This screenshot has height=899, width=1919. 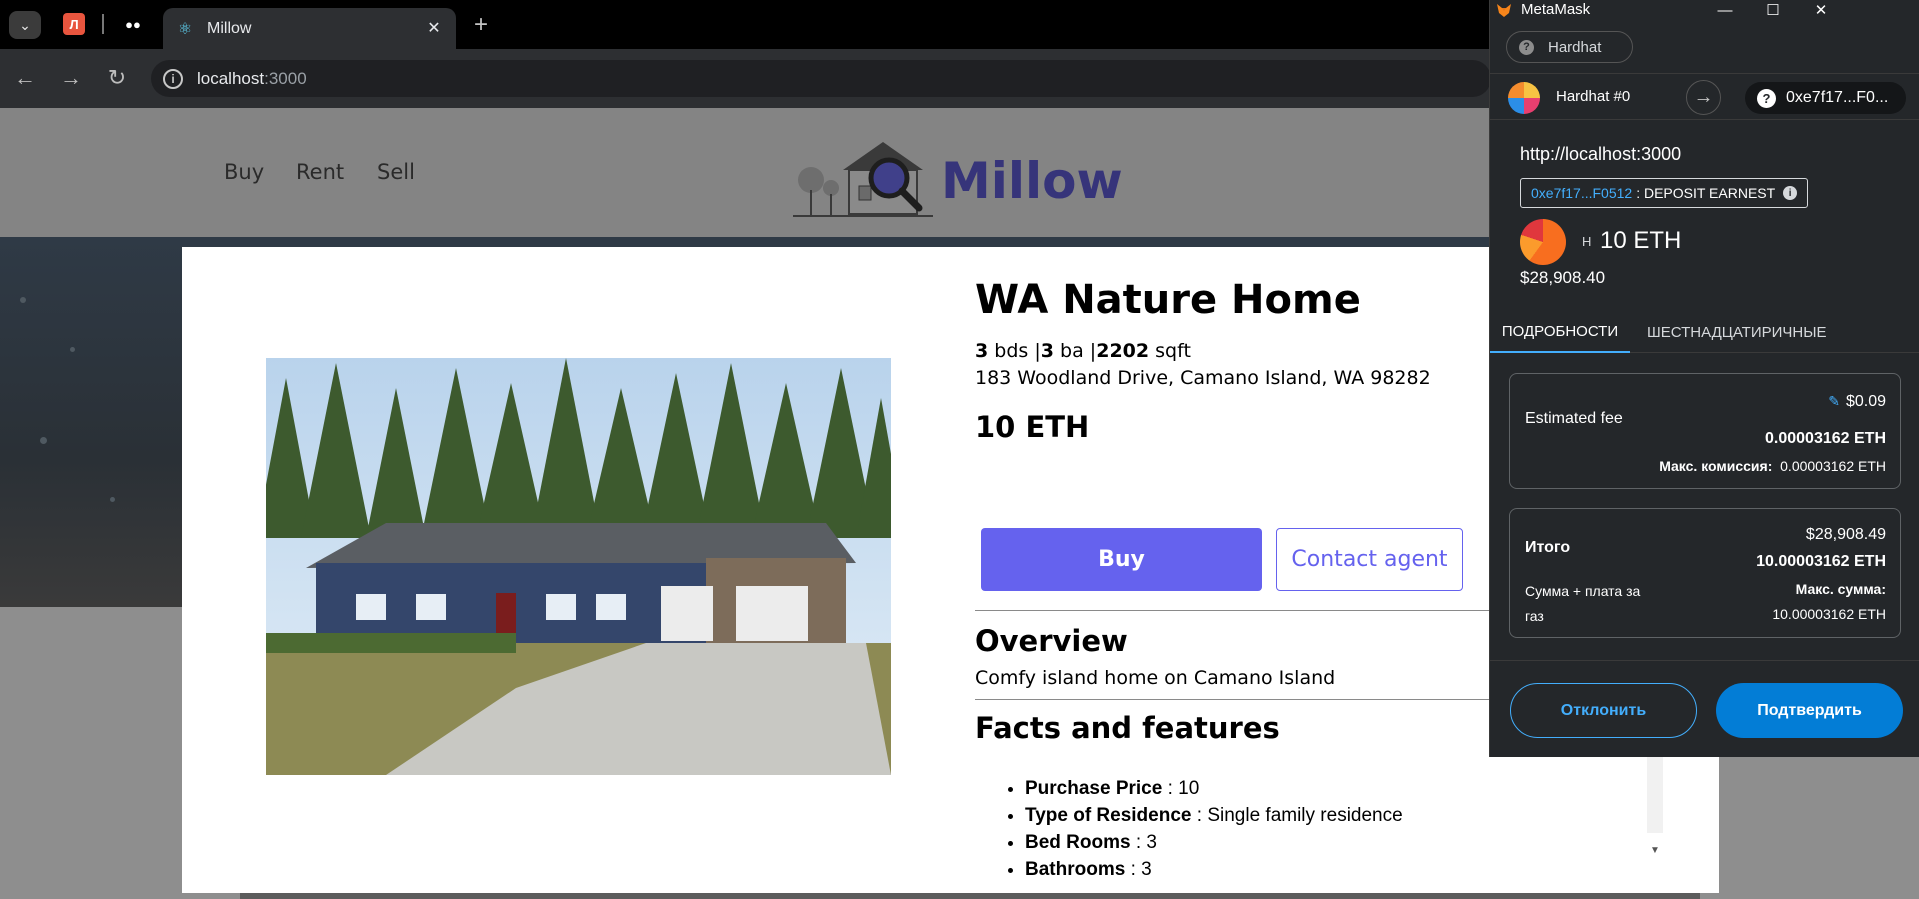 I want to click on fee-label: Estimated fee, so click(x=1574, y=418).